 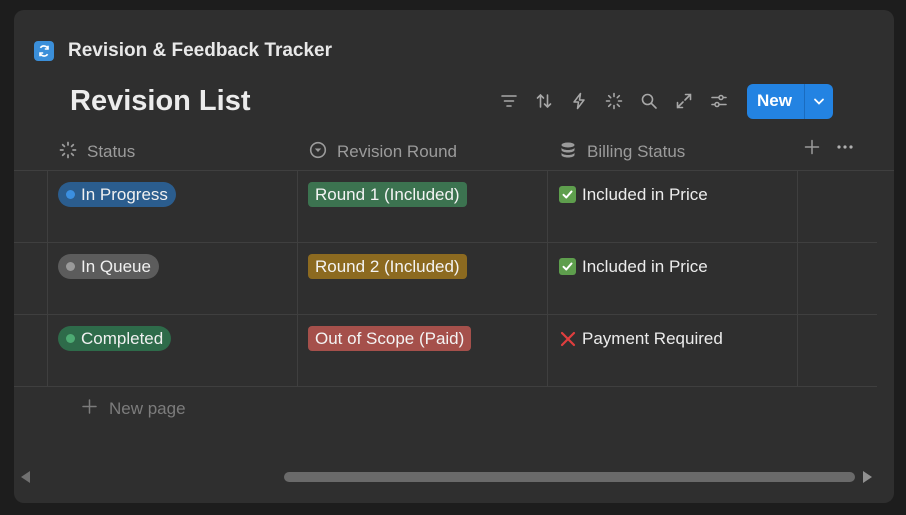 I want to click on horizontal-scrollbar, so click(x=454, y=478).